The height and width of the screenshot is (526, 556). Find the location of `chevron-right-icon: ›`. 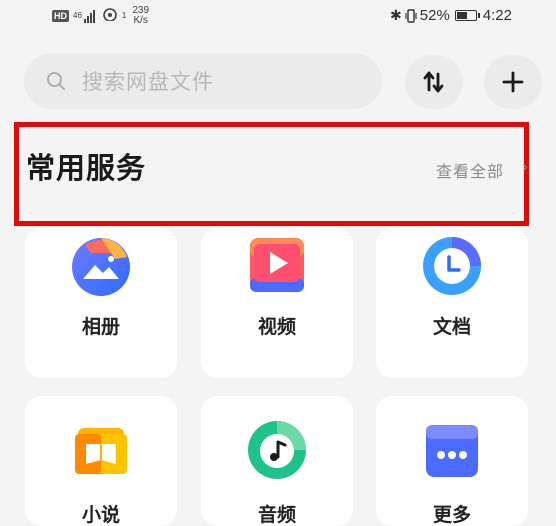

chevron-right-icon: › is located at coordinates (525, 166).